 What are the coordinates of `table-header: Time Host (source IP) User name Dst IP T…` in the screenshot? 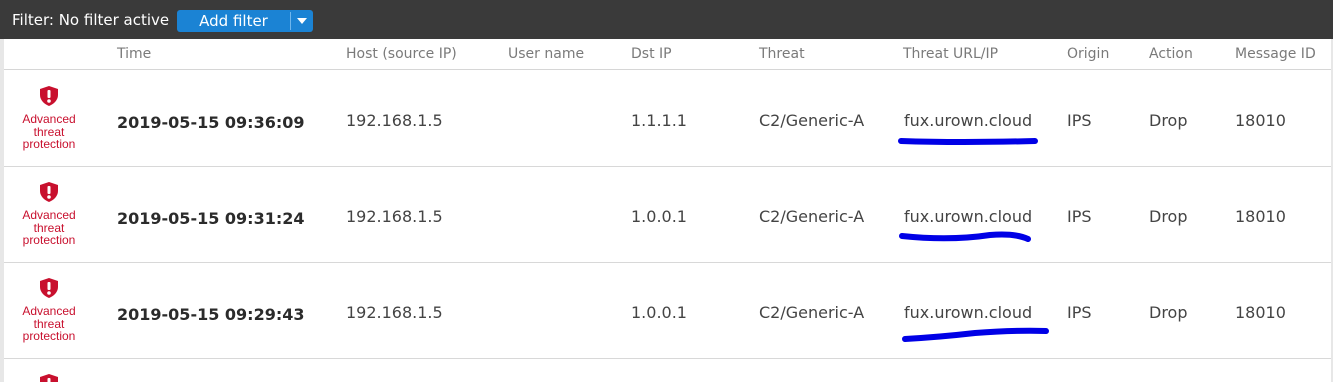 It's located at (667, 54).